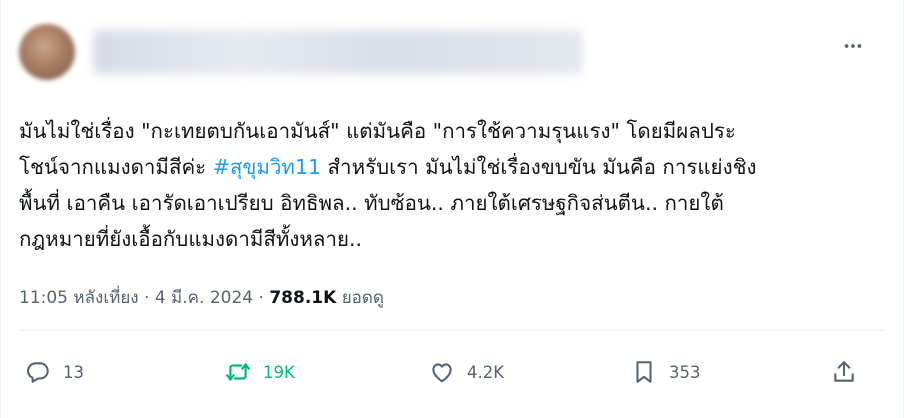 Image resolution: width=904 pixels, height=418 pixels. What do you see at coordinates (442, 373) in the screenshot?
I see `like-icon` at bounding box center [442, 373].